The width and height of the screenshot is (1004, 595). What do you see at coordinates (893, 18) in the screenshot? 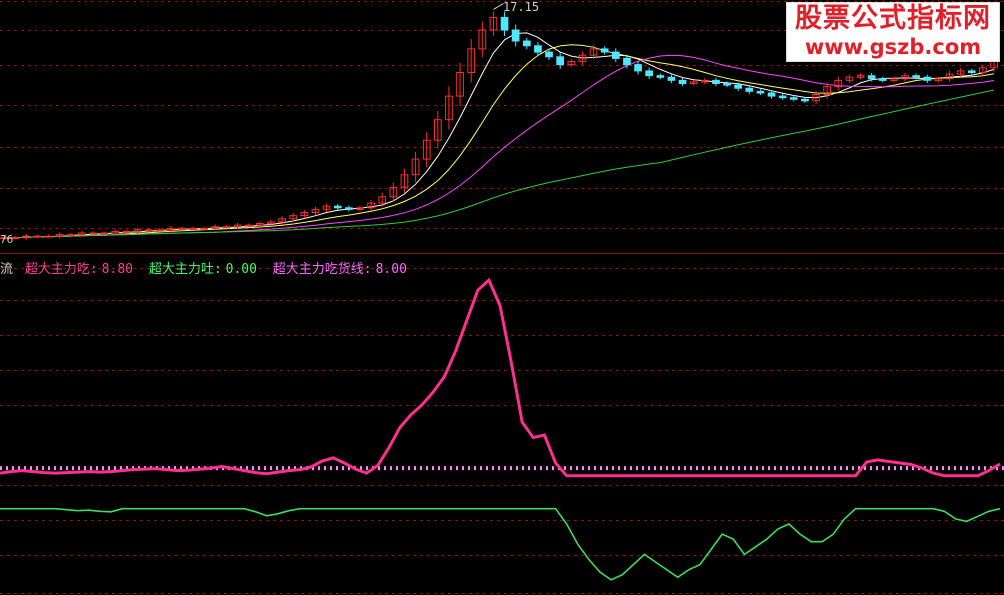
I see `watermark-title: 股票公式指标网` at bounding box center [893, 18].